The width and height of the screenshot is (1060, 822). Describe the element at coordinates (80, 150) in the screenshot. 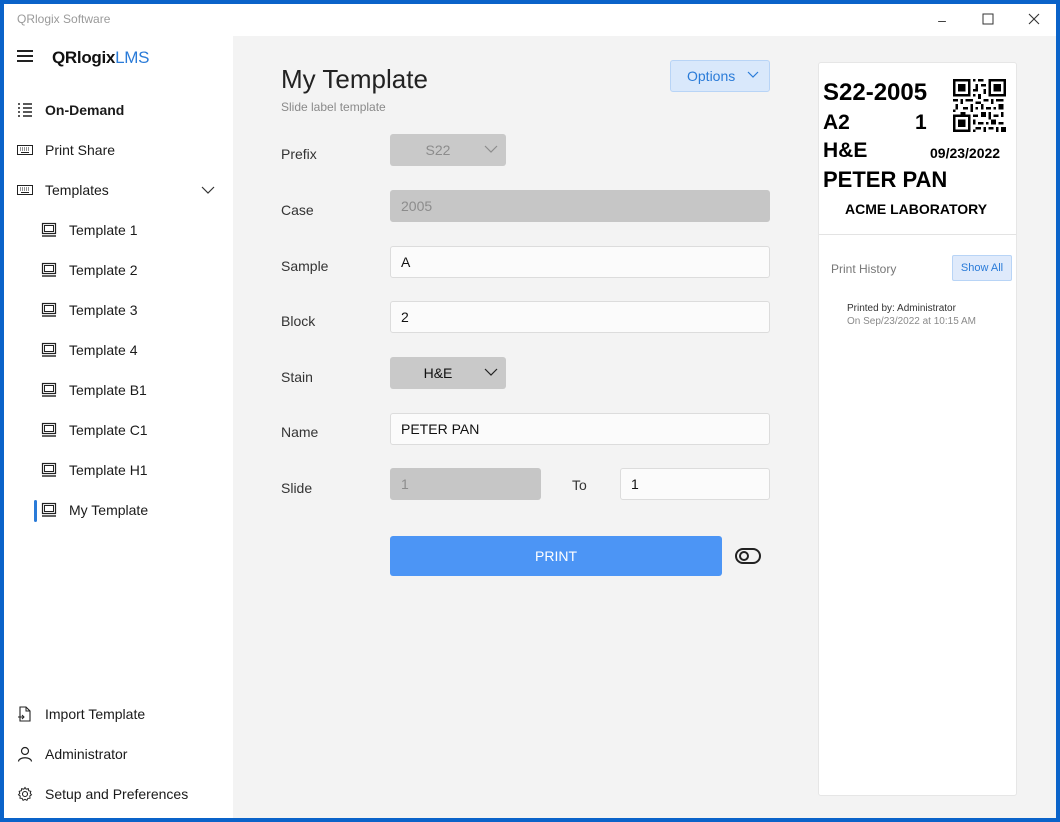

I see `sidebar-item-label: Print Share` at that location.